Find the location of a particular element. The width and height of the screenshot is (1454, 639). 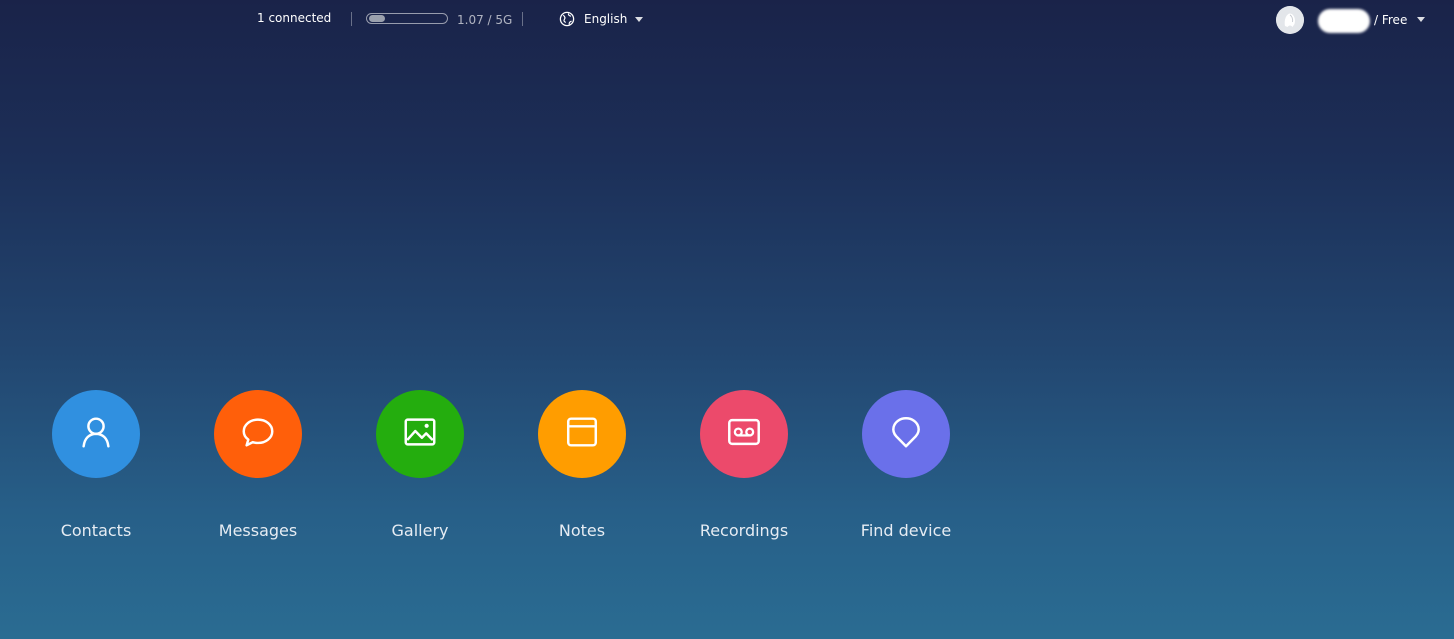

app-label: Contacts is located at coordinates (96, 530).